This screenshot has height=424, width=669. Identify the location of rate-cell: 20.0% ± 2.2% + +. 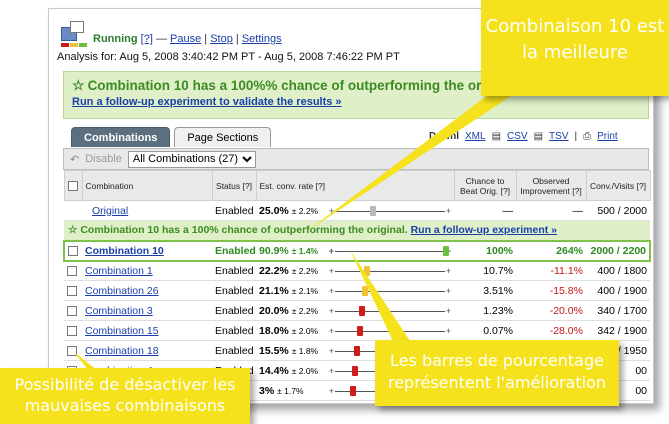
(355, 310).